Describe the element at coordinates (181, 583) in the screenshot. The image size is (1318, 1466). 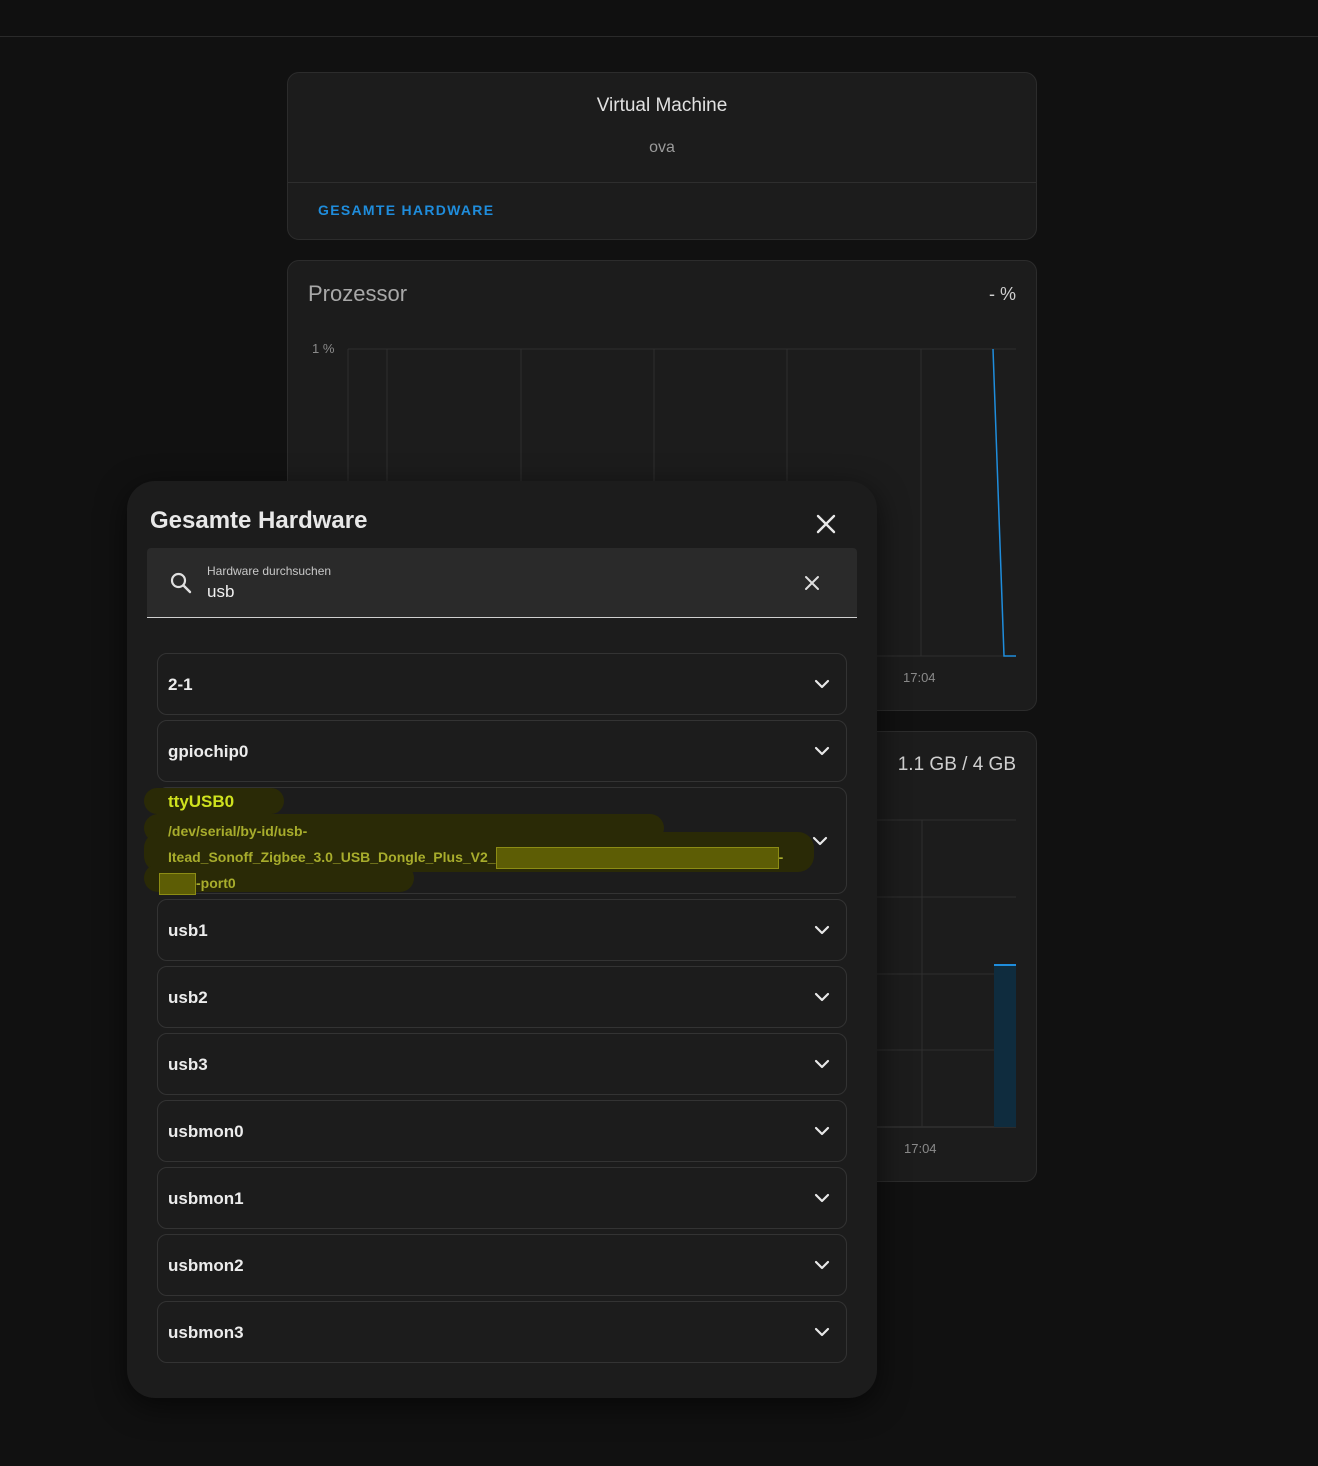
I see `search-icon` at that location.